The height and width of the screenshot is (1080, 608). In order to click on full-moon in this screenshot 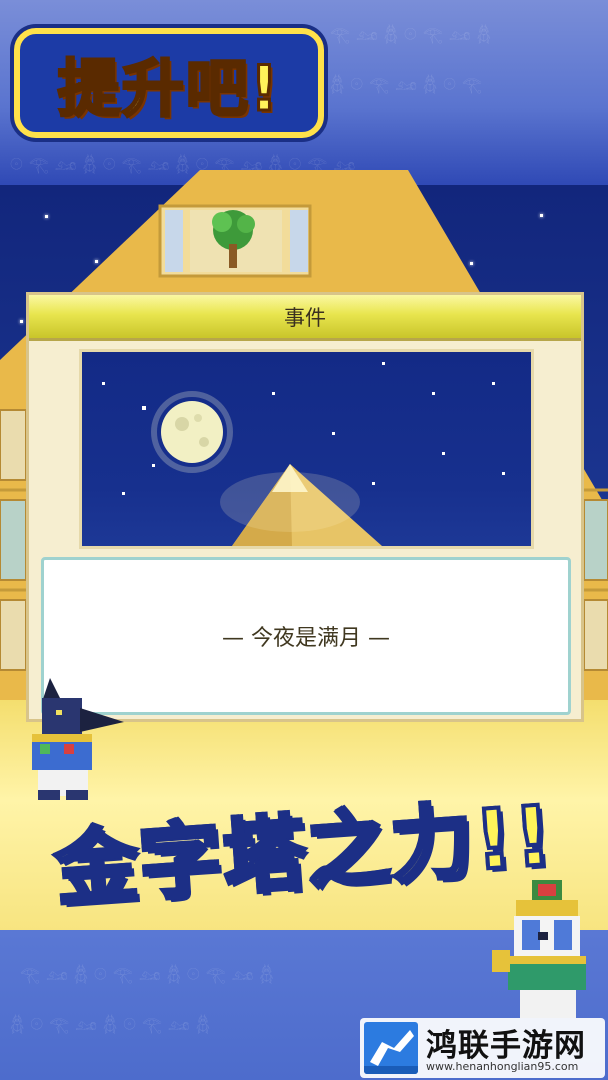, I will do `click(192, 432)`.